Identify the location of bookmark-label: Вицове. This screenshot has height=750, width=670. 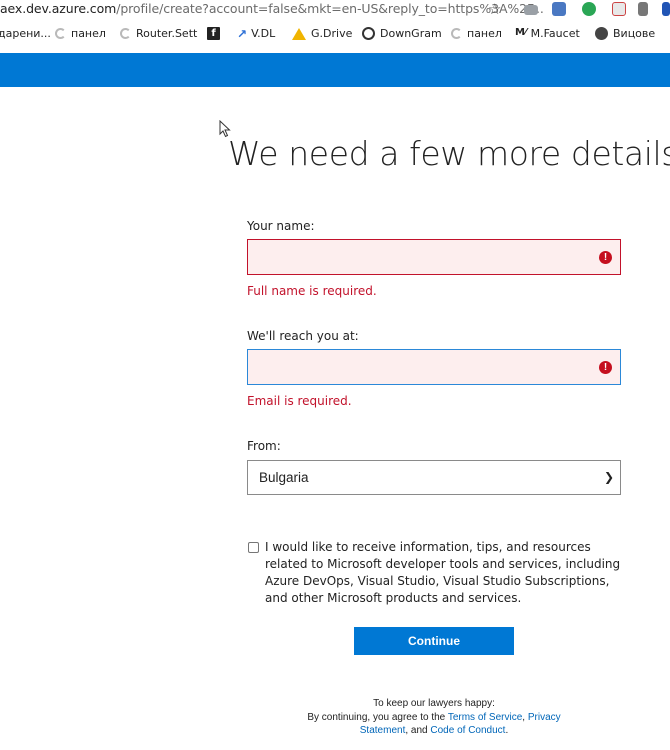
(634, 33).